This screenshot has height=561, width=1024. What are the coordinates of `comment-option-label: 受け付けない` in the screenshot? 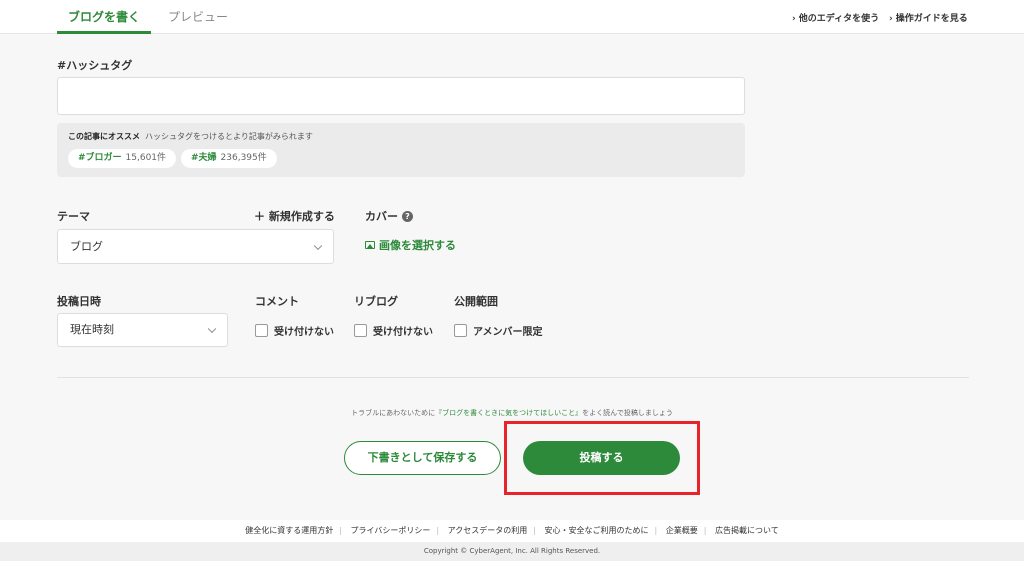 It's located at (304, 332).